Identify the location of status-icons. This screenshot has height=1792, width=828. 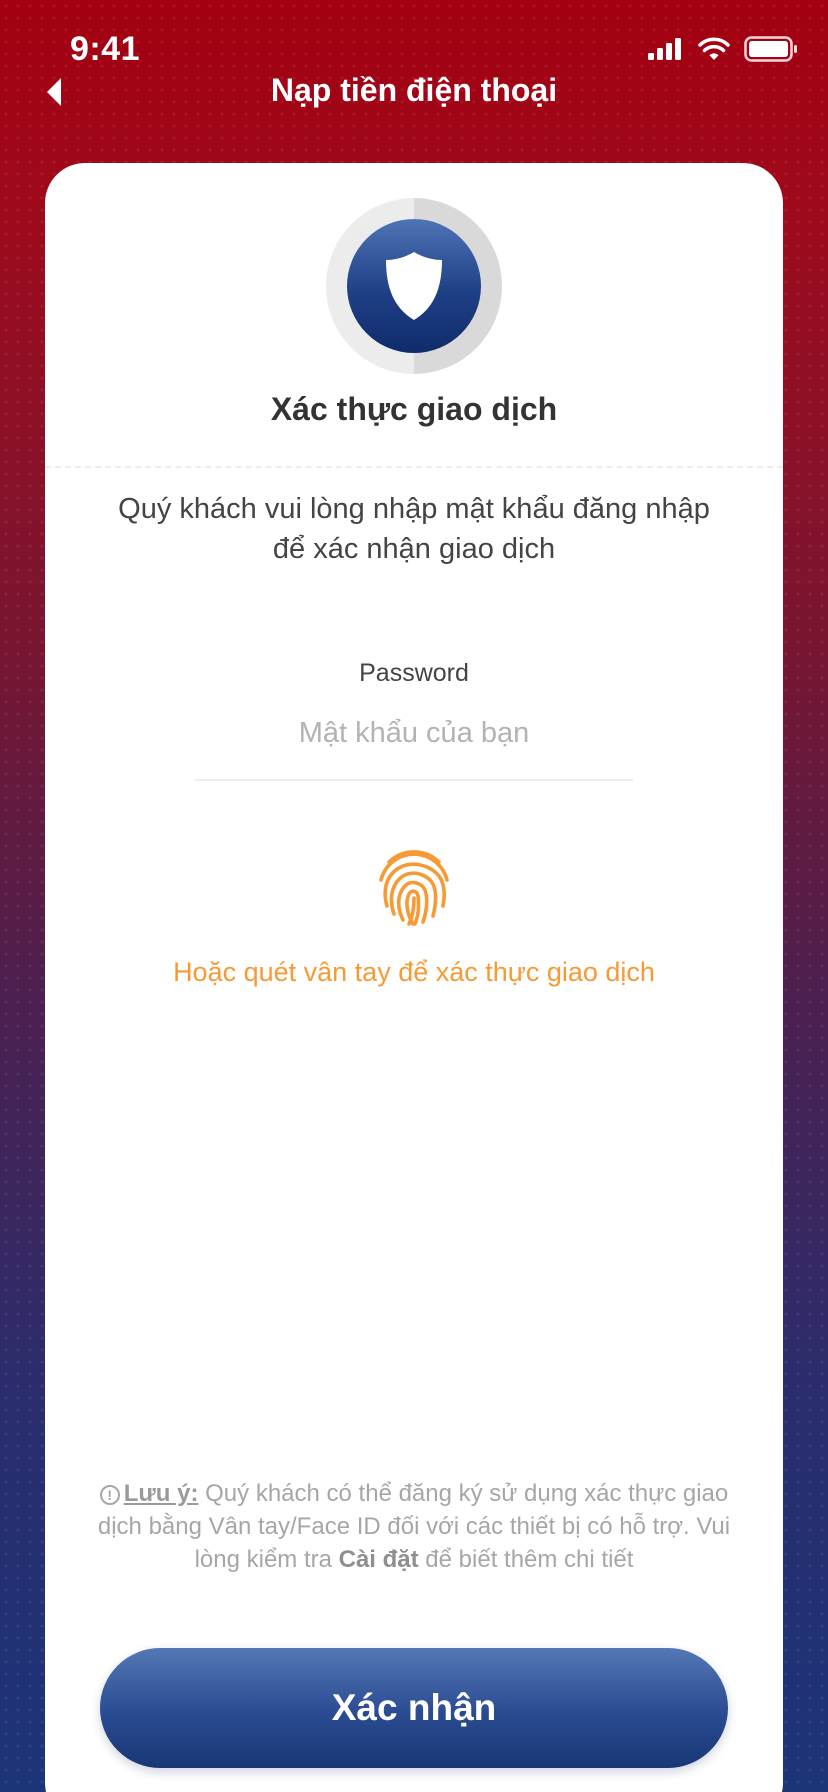
(723, 49).